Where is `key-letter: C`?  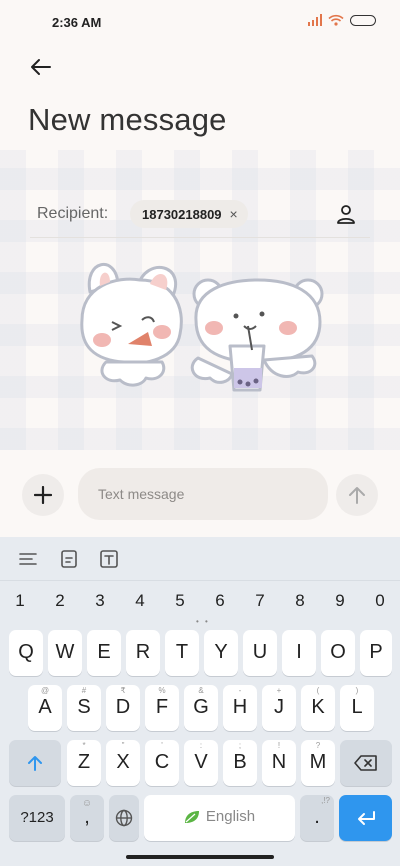
key-letter: C is located at coordinates (162, 762).